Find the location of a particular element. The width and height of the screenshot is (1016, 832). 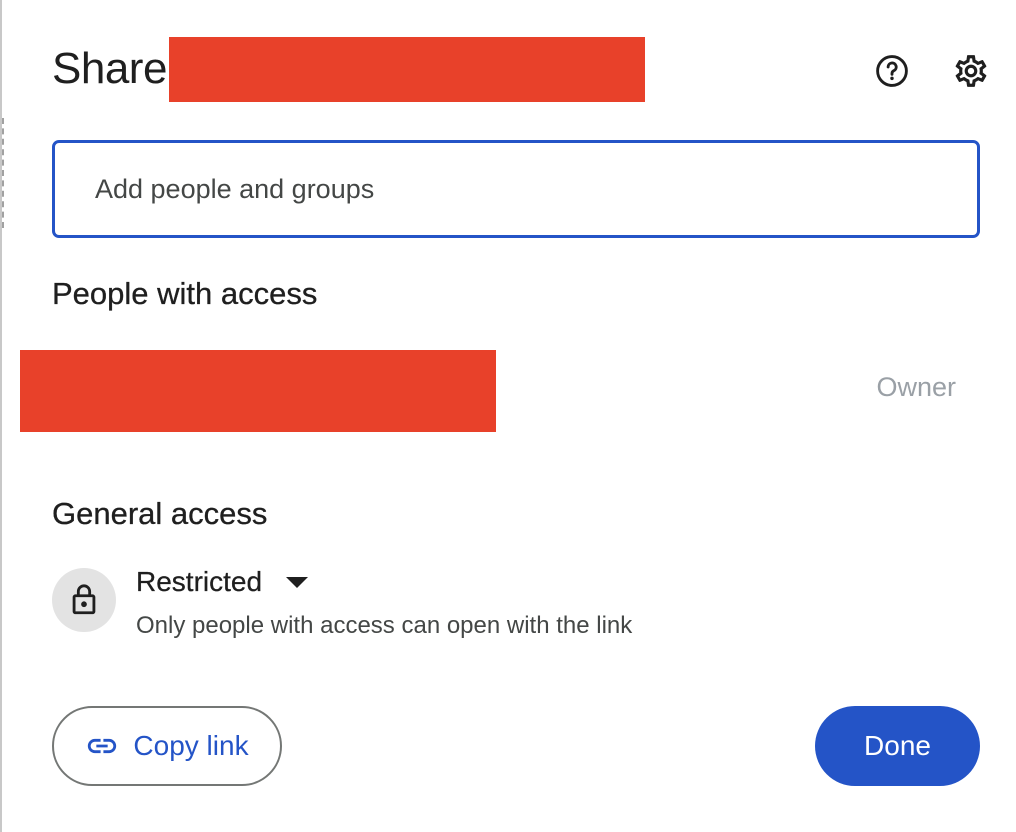

done-button: Done is located at coordinates (897, 746).